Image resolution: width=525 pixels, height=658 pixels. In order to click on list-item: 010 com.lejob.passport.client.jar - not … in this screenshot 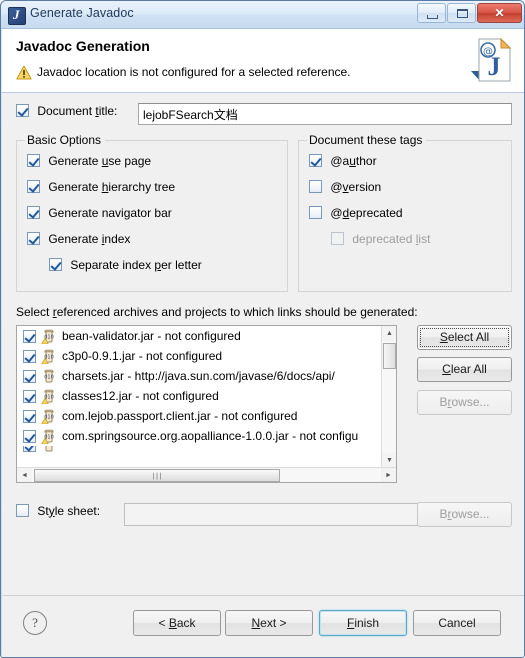, I will do `click(200, 416)`.